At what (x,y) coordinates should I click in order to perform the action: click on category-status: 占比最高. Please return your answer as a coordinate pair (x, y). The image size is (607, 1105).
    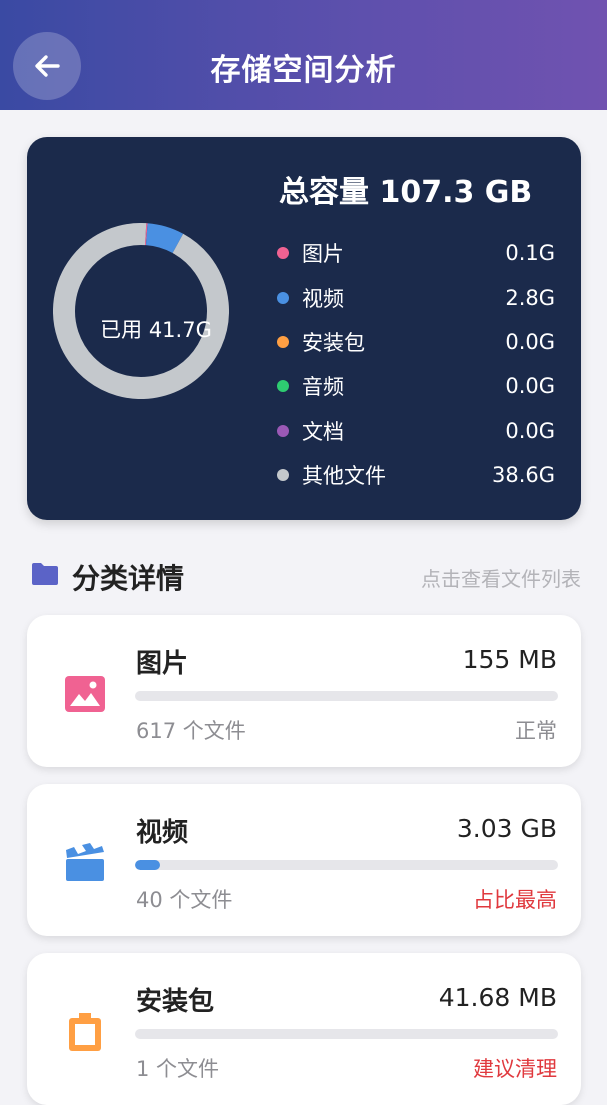
    Looking at the image, I should click on (515, 899).